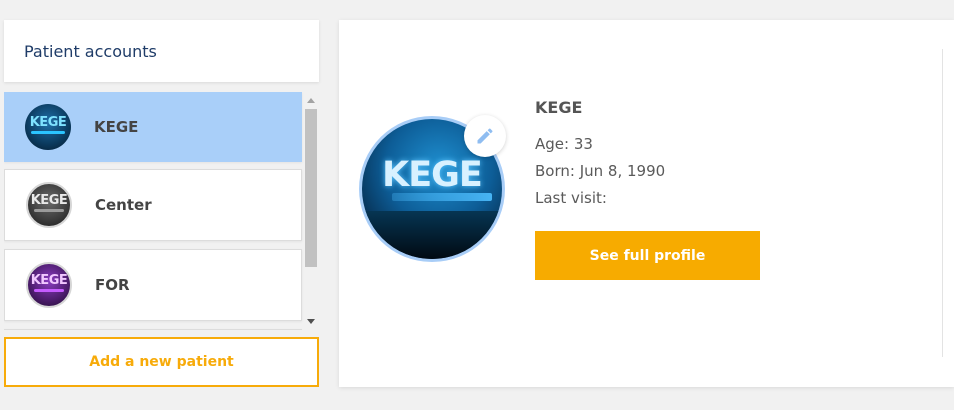 Image resolution: width=954 pixels, height=410 pixels. Describe the element at coordinates (311, 321) in the screenshot. I see `scroll-down-arrow-icon` at that location.